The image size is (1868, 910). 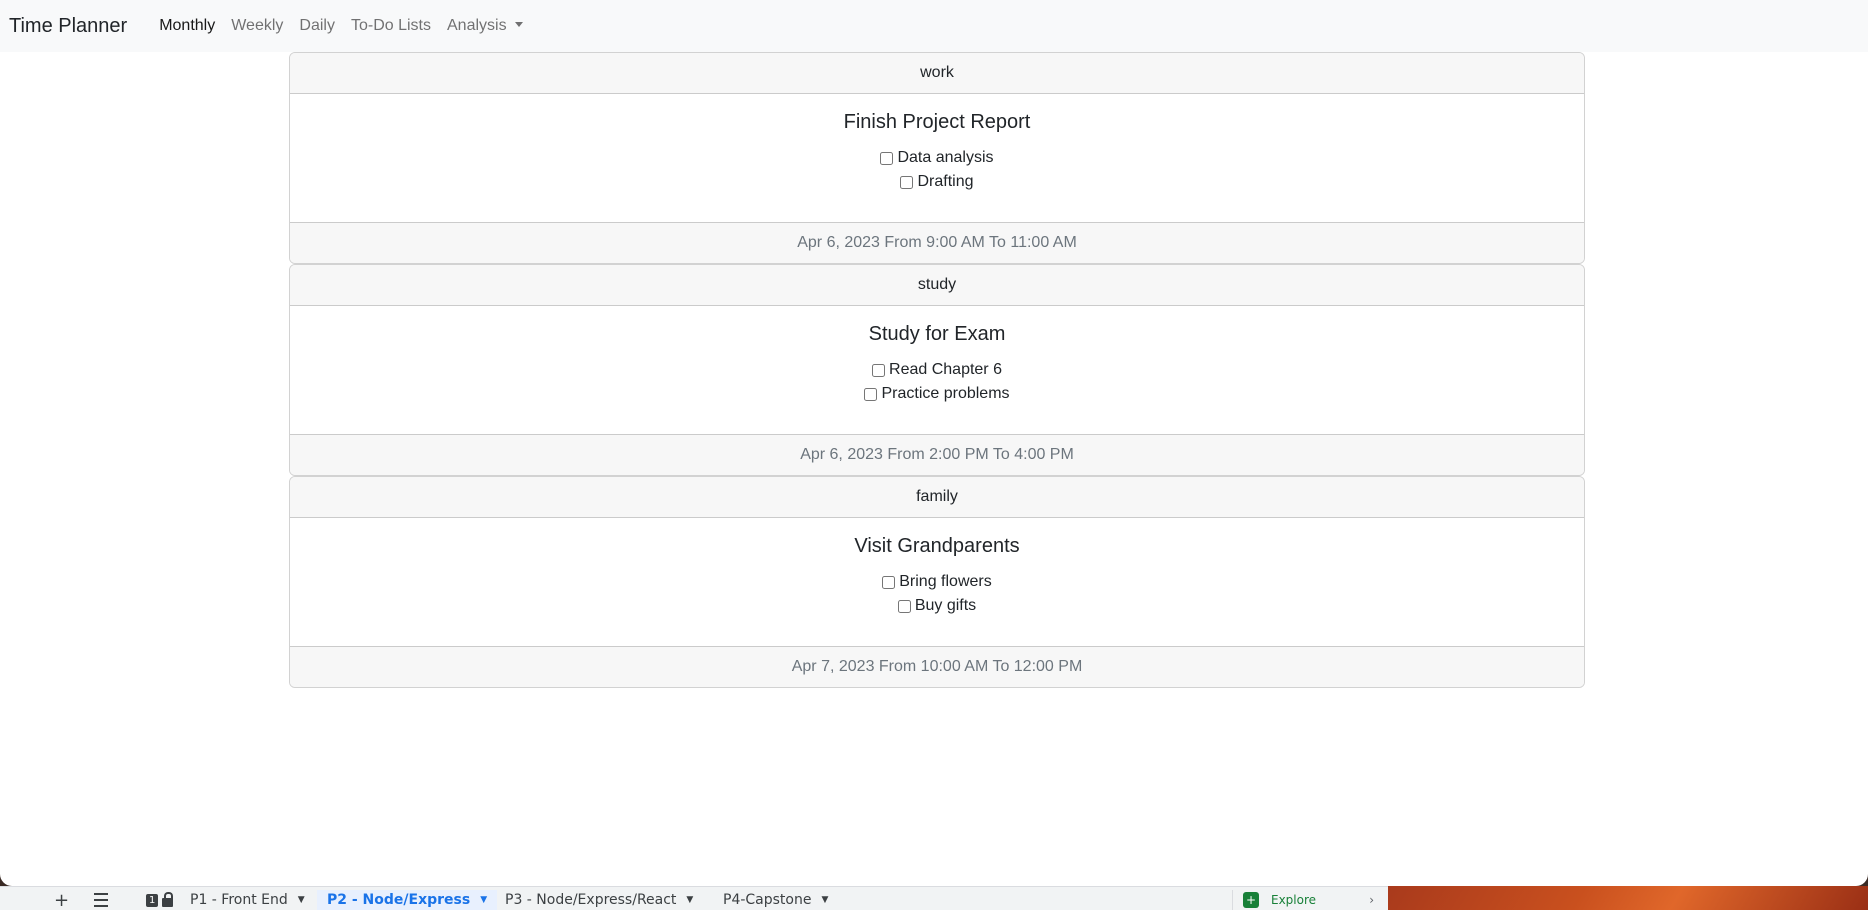 I want to click on add-sheet-button: +, so click(x=61, y=900).